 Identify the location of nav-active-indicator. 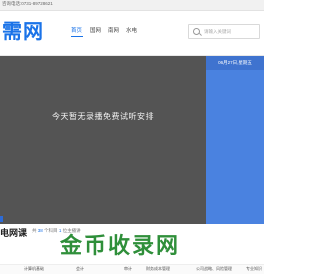
(77, 36).